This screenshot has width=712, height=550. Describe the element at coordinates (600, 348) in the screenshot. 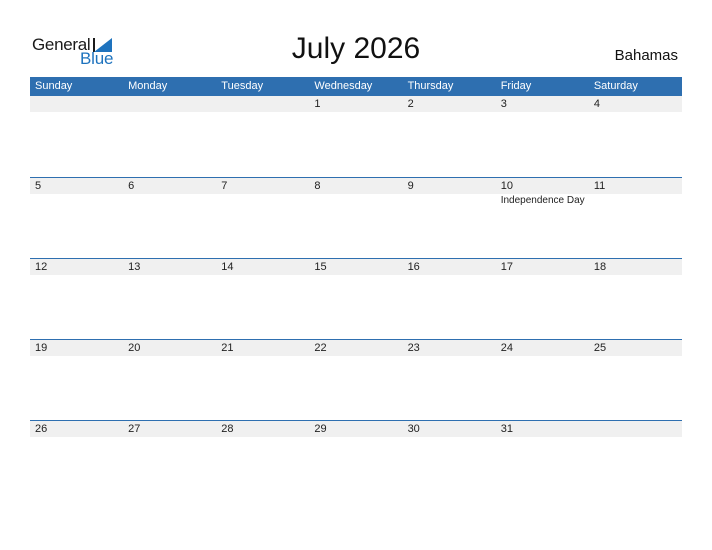

I see `day-number: 25` at that location.